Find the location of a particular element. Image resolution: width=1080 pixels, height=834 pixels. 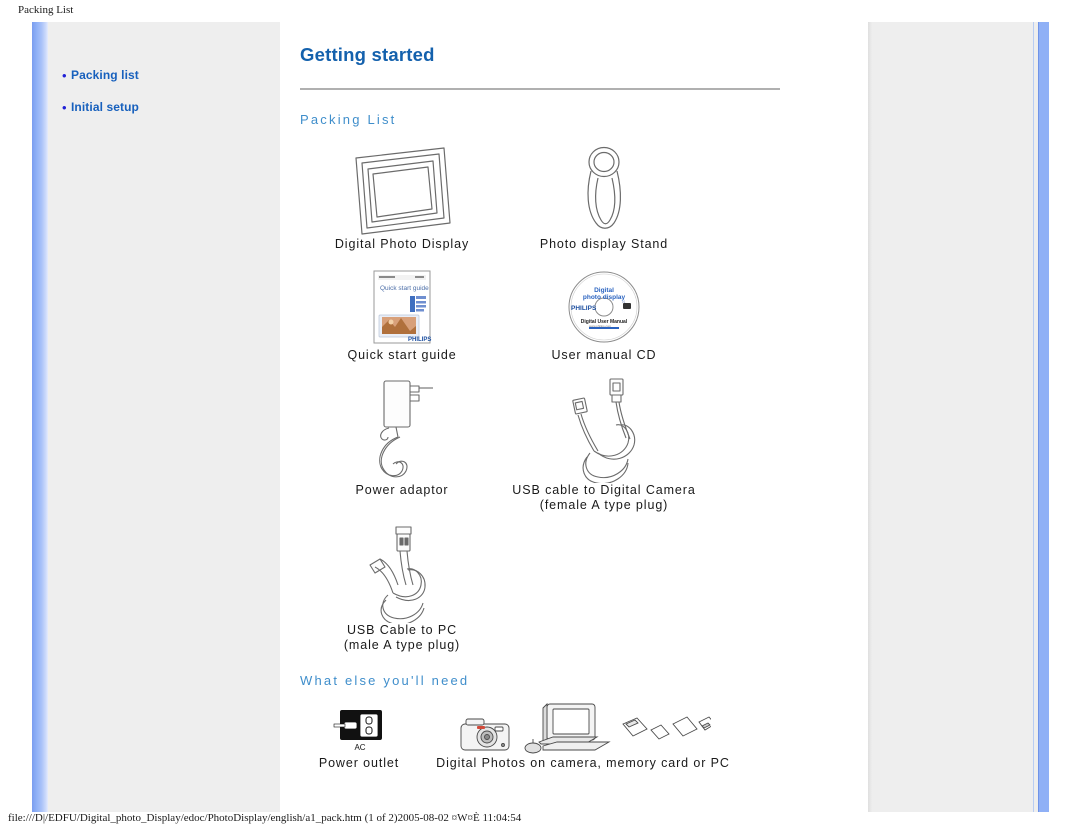

right-panel-edge is located at coordinates (870, 417).